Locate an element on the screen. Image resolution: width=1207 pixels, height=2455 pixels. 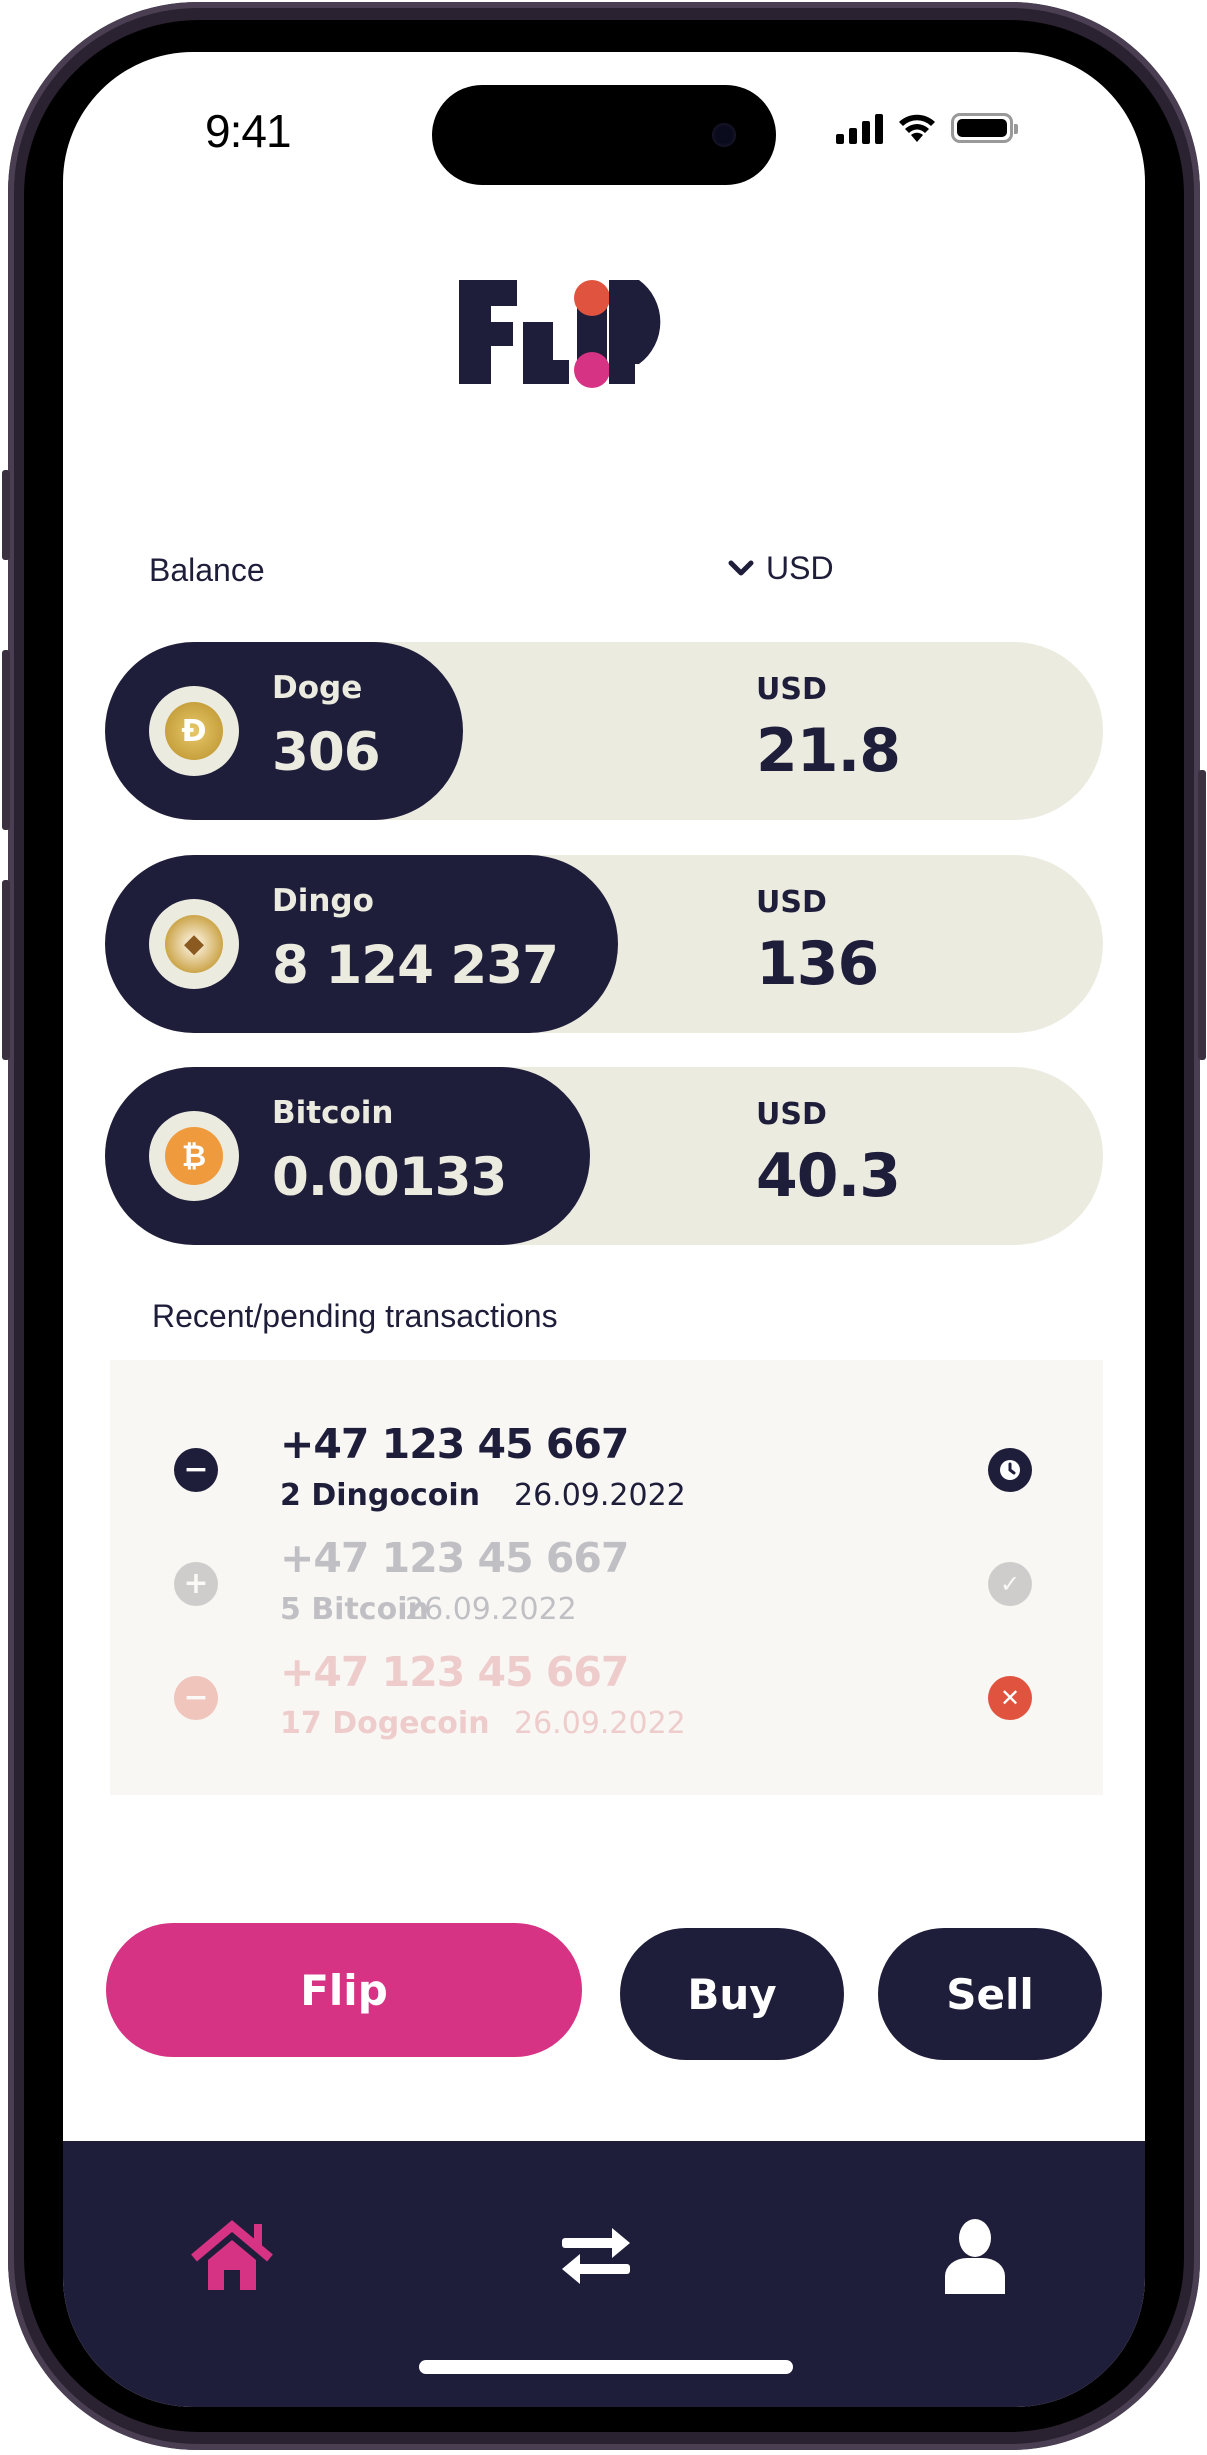
dingocoin-icon: ◆ is located at coordinates (194, 944).